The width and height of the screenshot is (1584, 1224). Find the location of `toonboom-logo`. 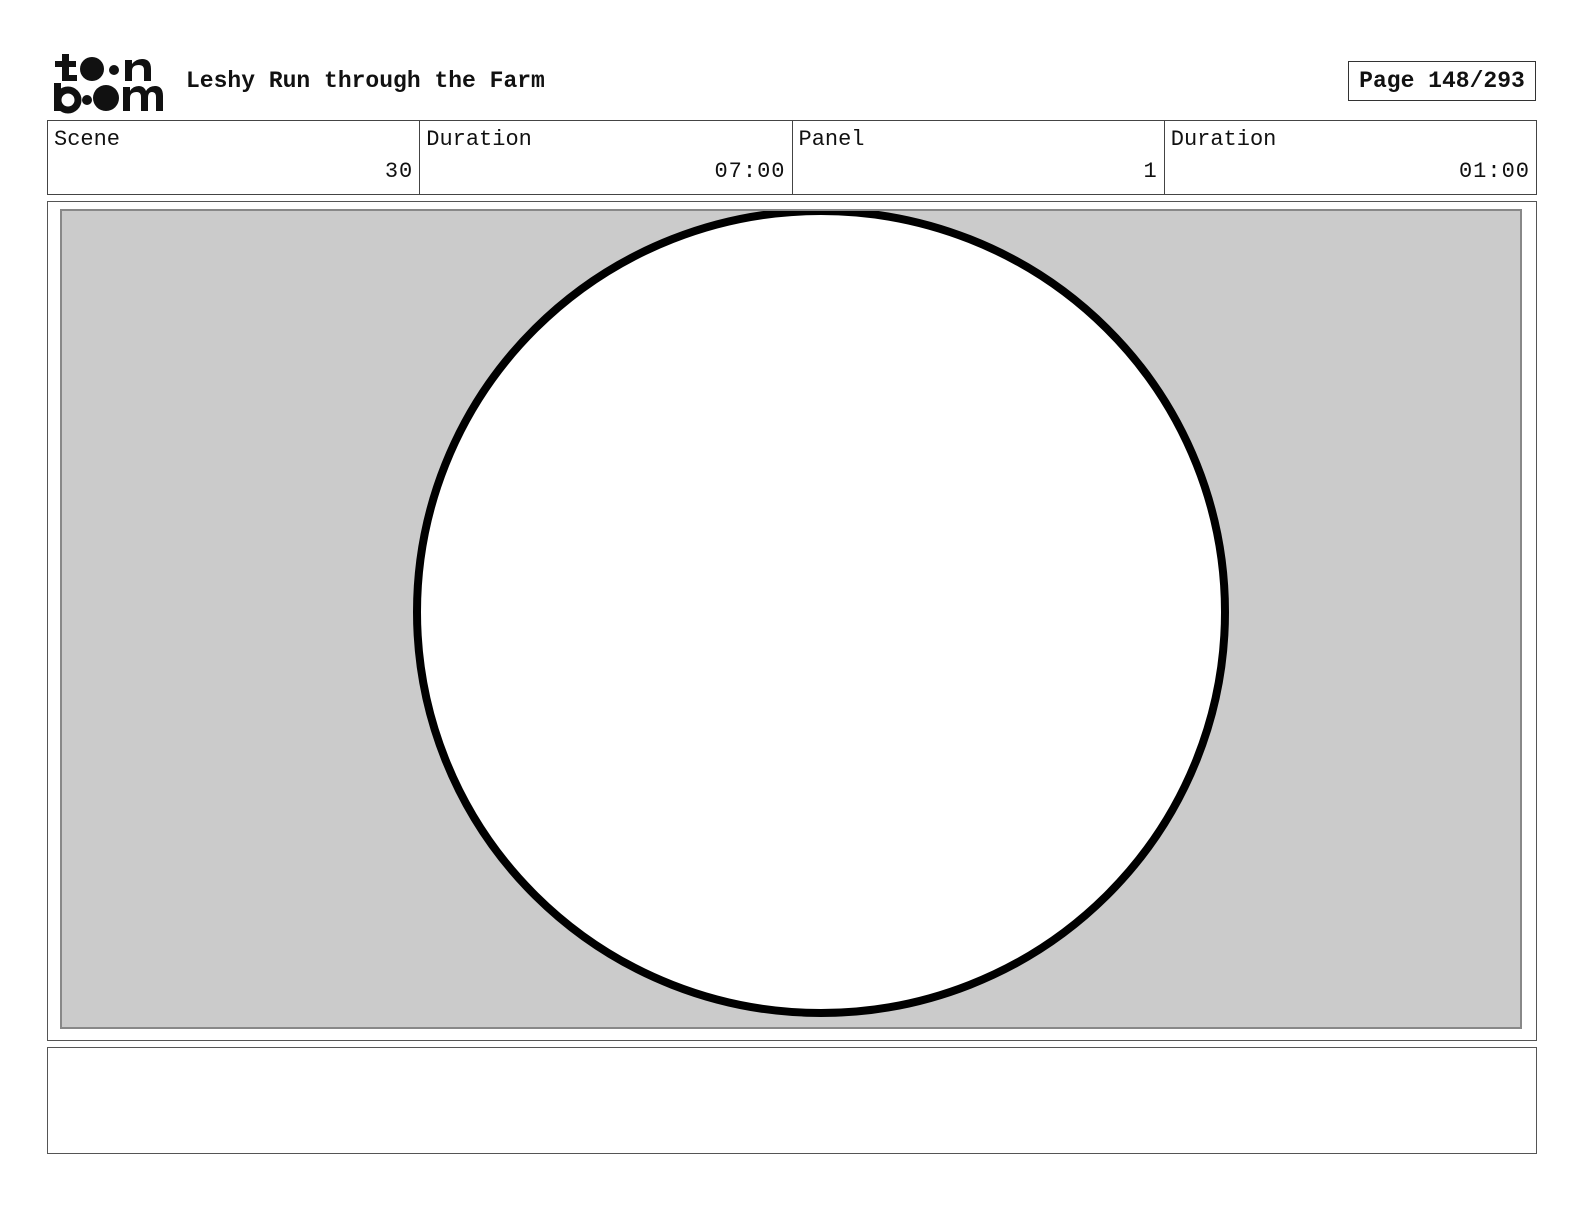

toonboom-logo is located at coordinates (108, 82).